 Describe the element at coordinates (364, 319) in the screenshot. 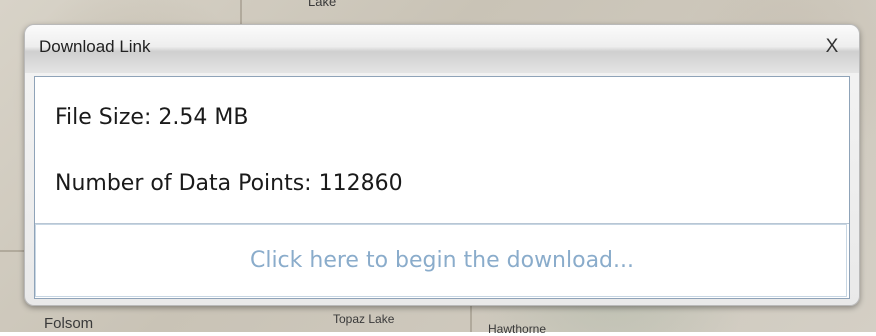

I see `map-label-topaz-lake: Topaz Lake` at that location.